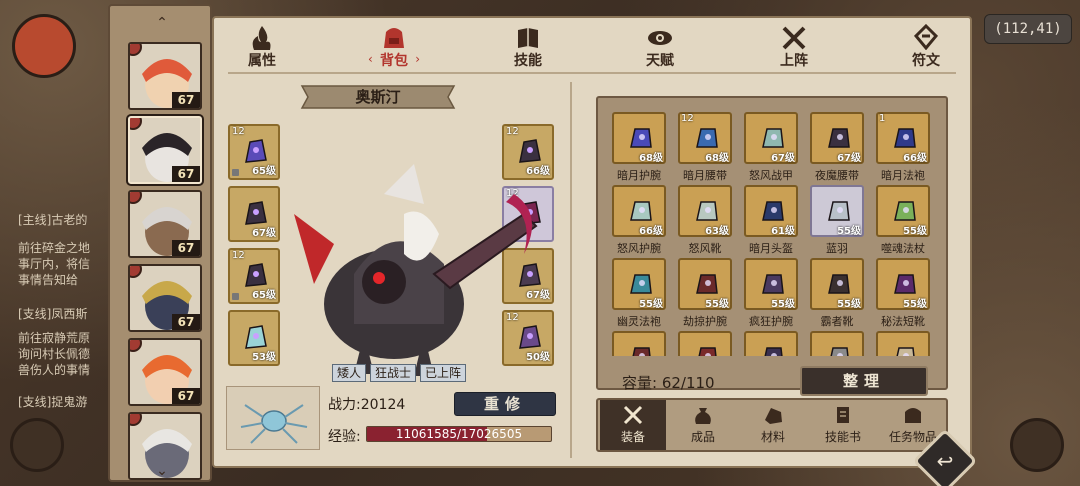  I want to click on tab-label: 技能, so click(528, 61).